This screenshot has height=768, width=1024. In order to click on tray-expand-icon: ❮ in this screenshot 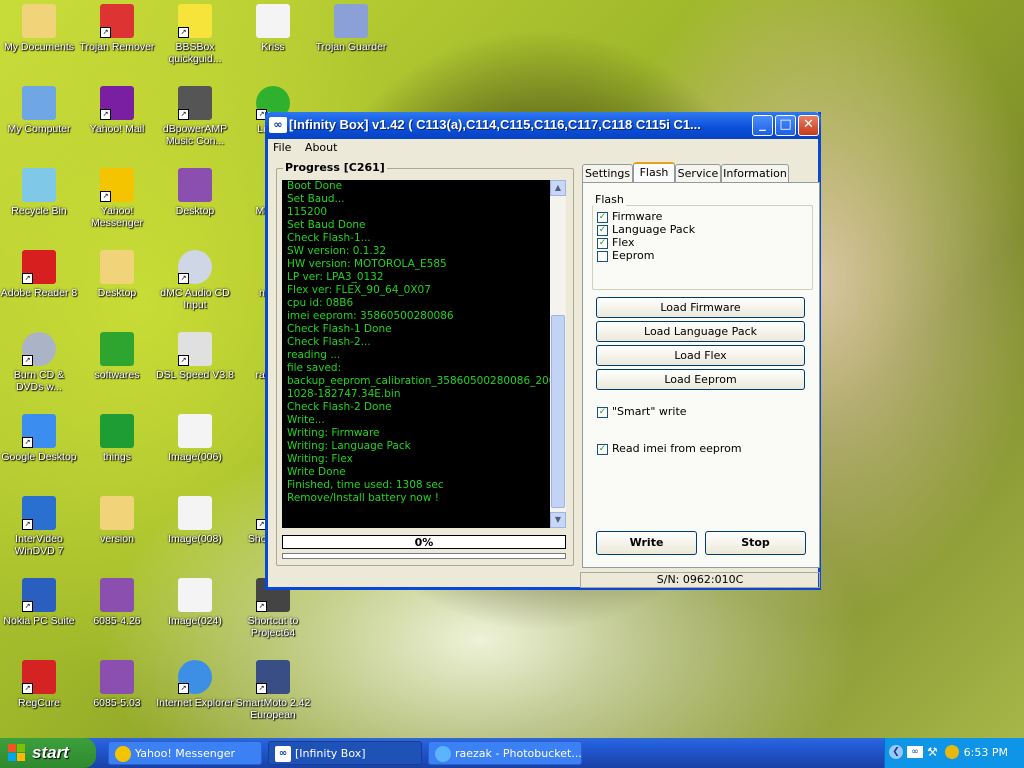, I will do `click(896, 752)`.